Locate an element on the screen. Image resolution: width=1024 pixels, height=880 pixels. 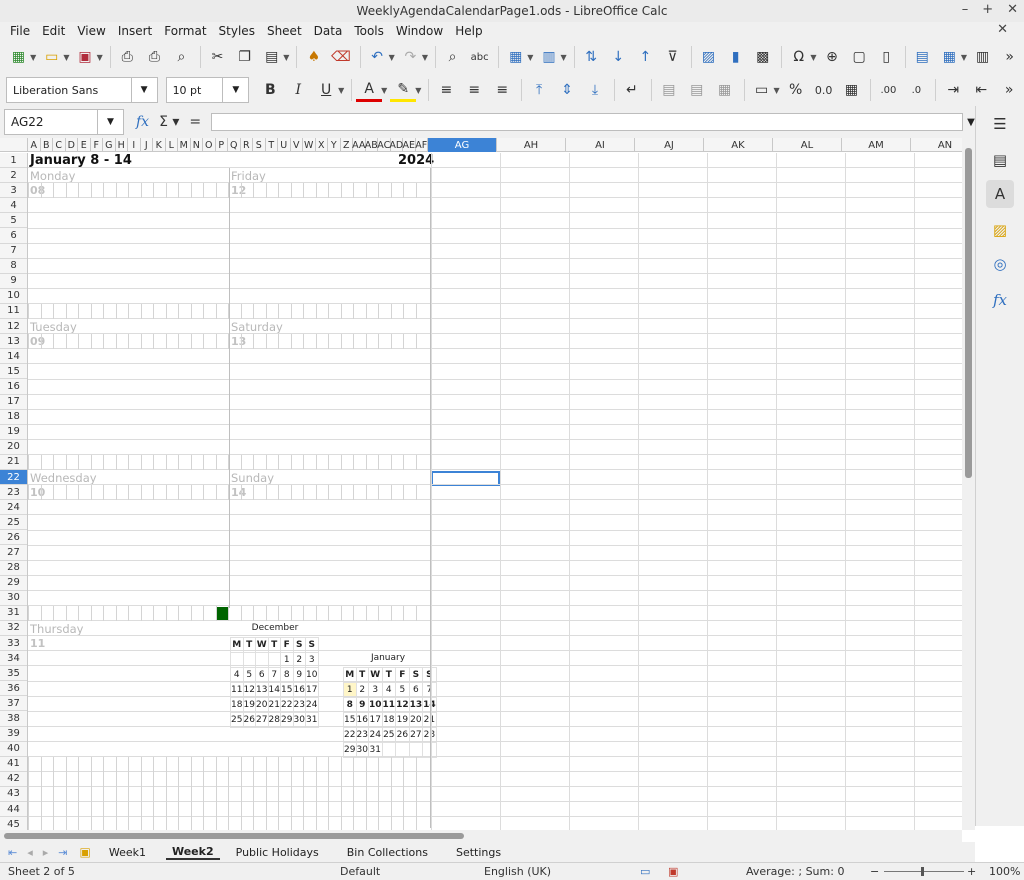
row-header-33: 33 is located at coordinates (13, 644).